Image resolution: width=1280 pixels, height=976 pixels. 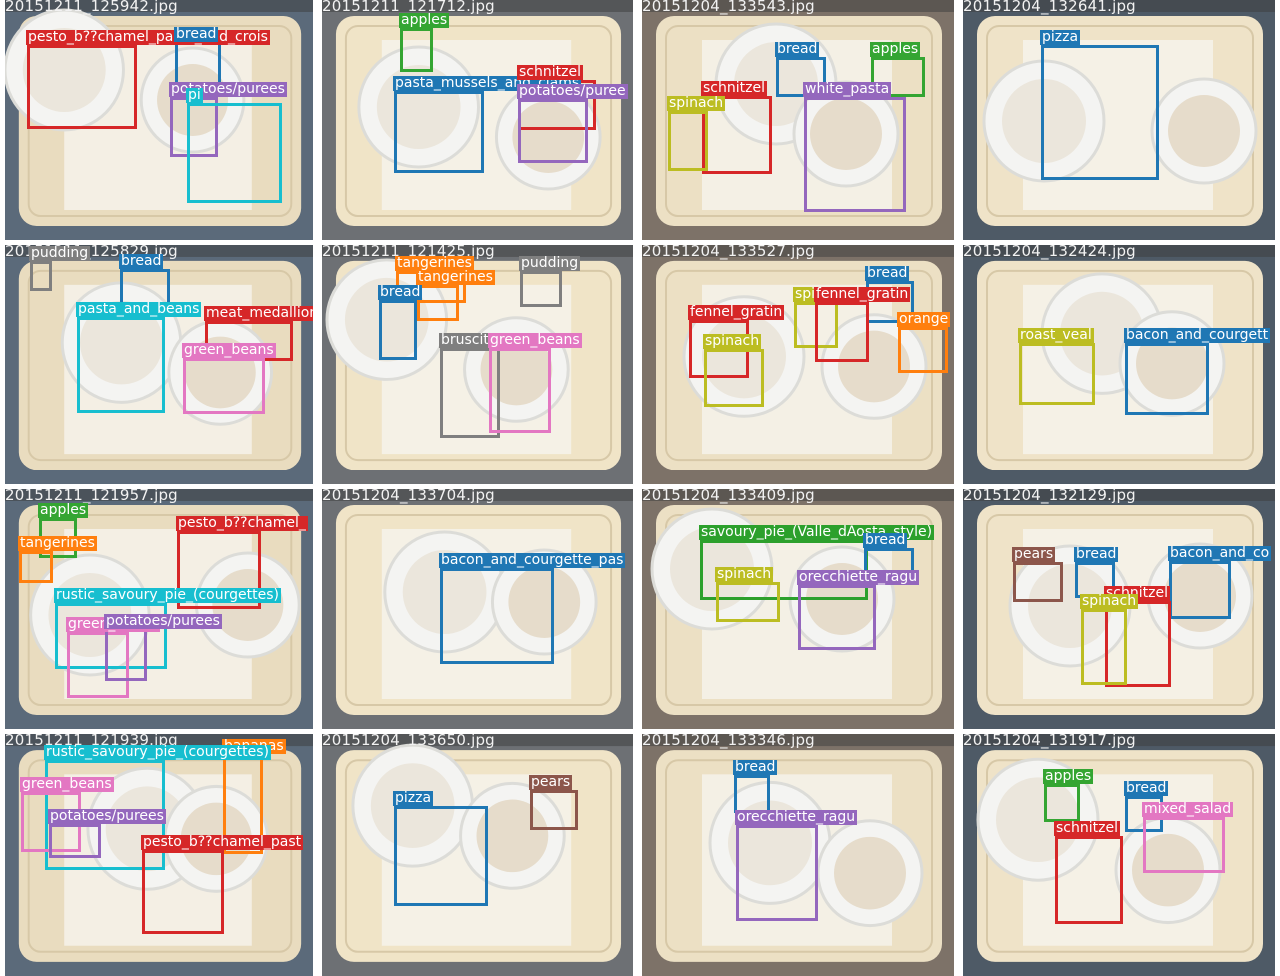 I want to click on image-filename: 20151204_131917.jpg, so click(x=1049, y=741).